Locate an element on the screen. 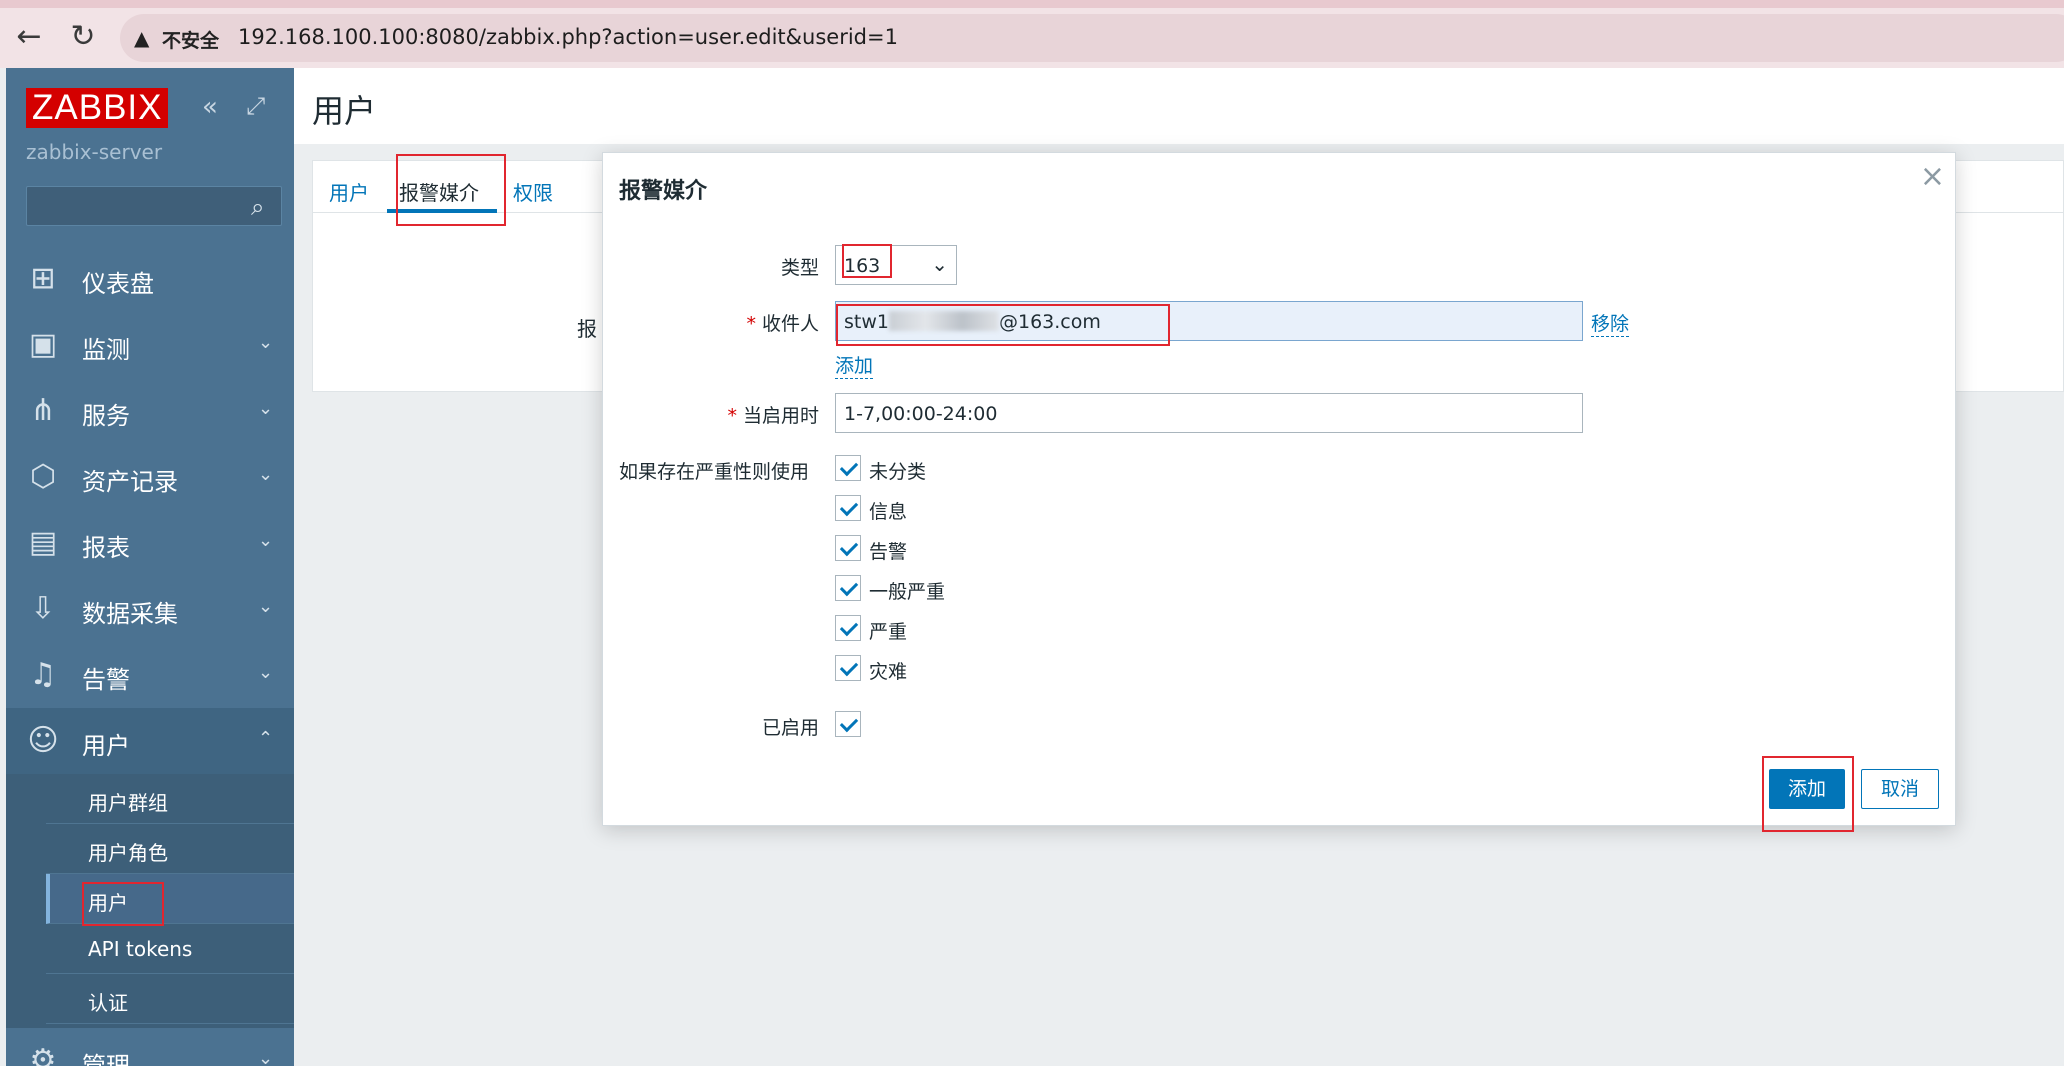  recipient-prefix: stw1 is located at coordinates (866, 322).